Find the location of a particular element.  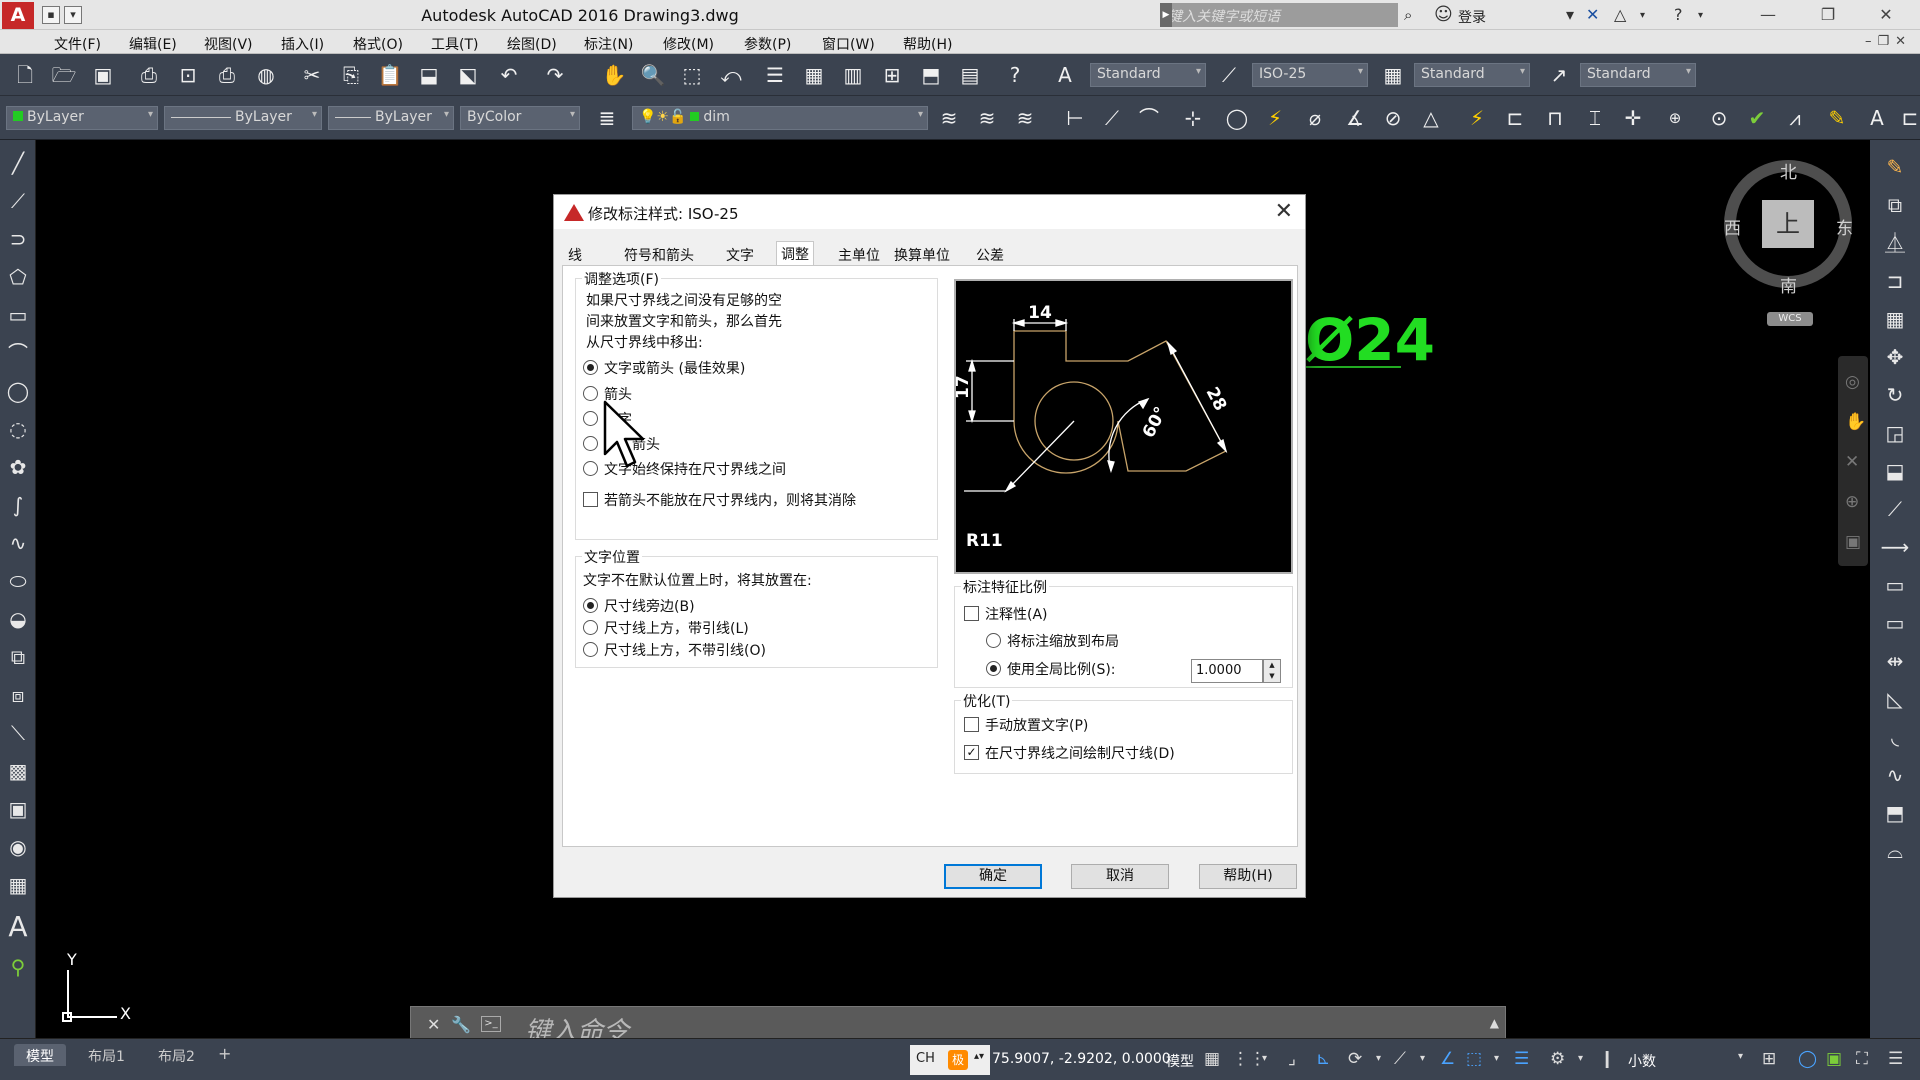

circle-icon: ◯ is located at coordinates (18, 391).